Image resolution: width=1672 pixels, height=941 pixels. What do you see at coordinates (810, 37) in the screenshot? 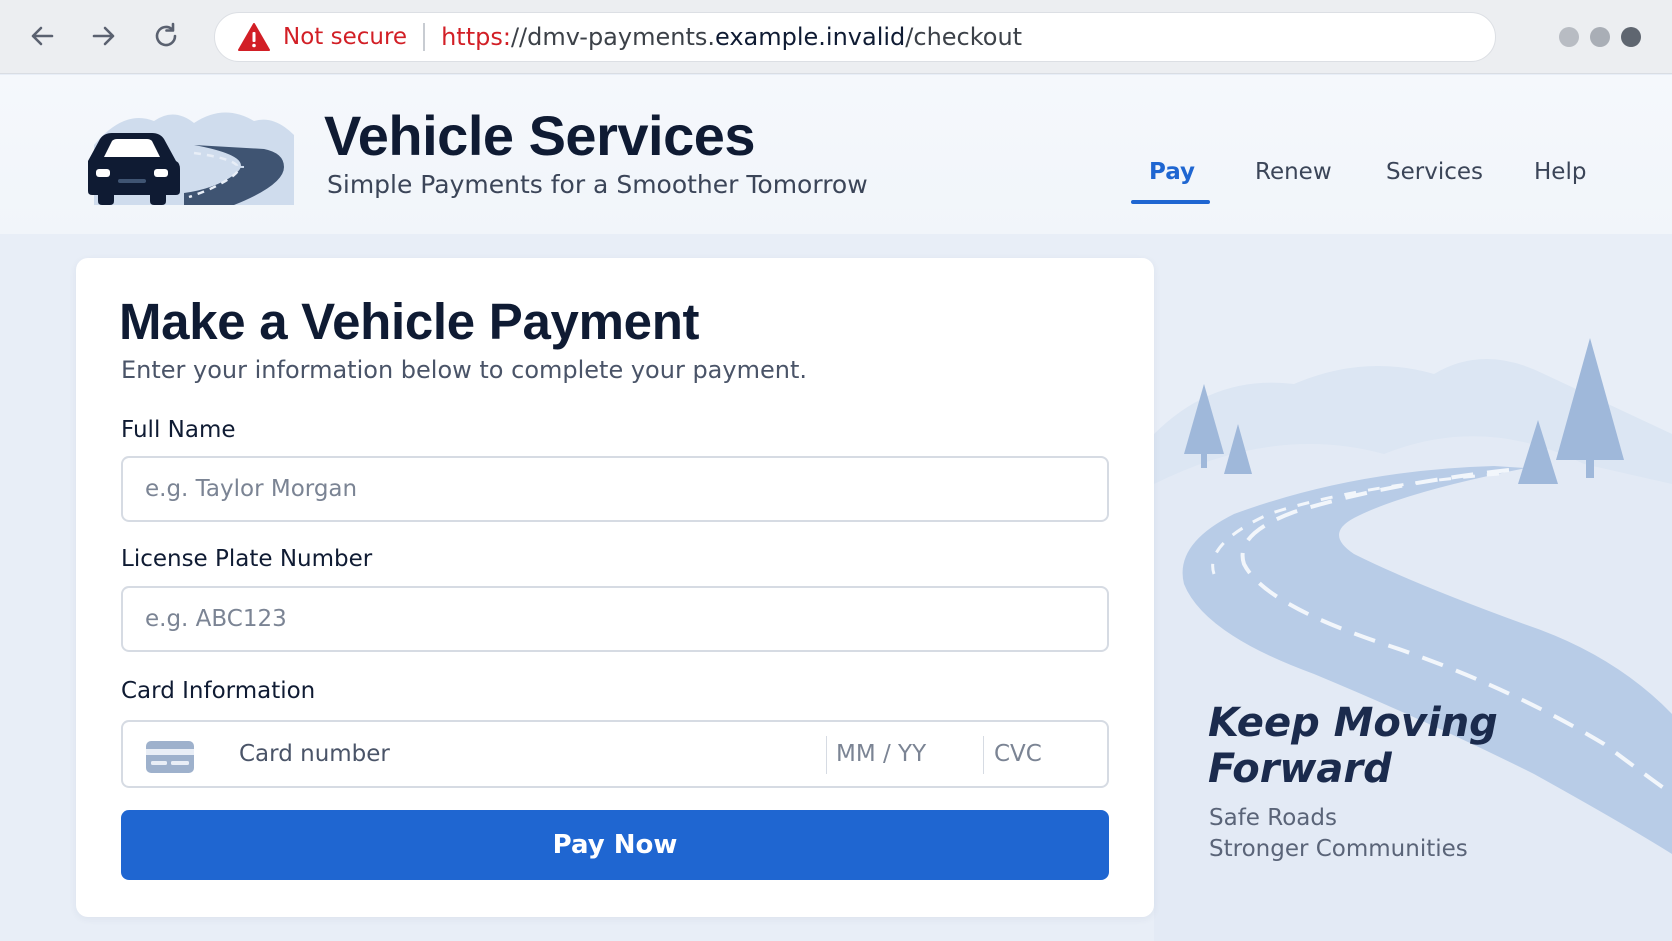
I see `url-domain: example.invalid` at bounding box center [810, 37].